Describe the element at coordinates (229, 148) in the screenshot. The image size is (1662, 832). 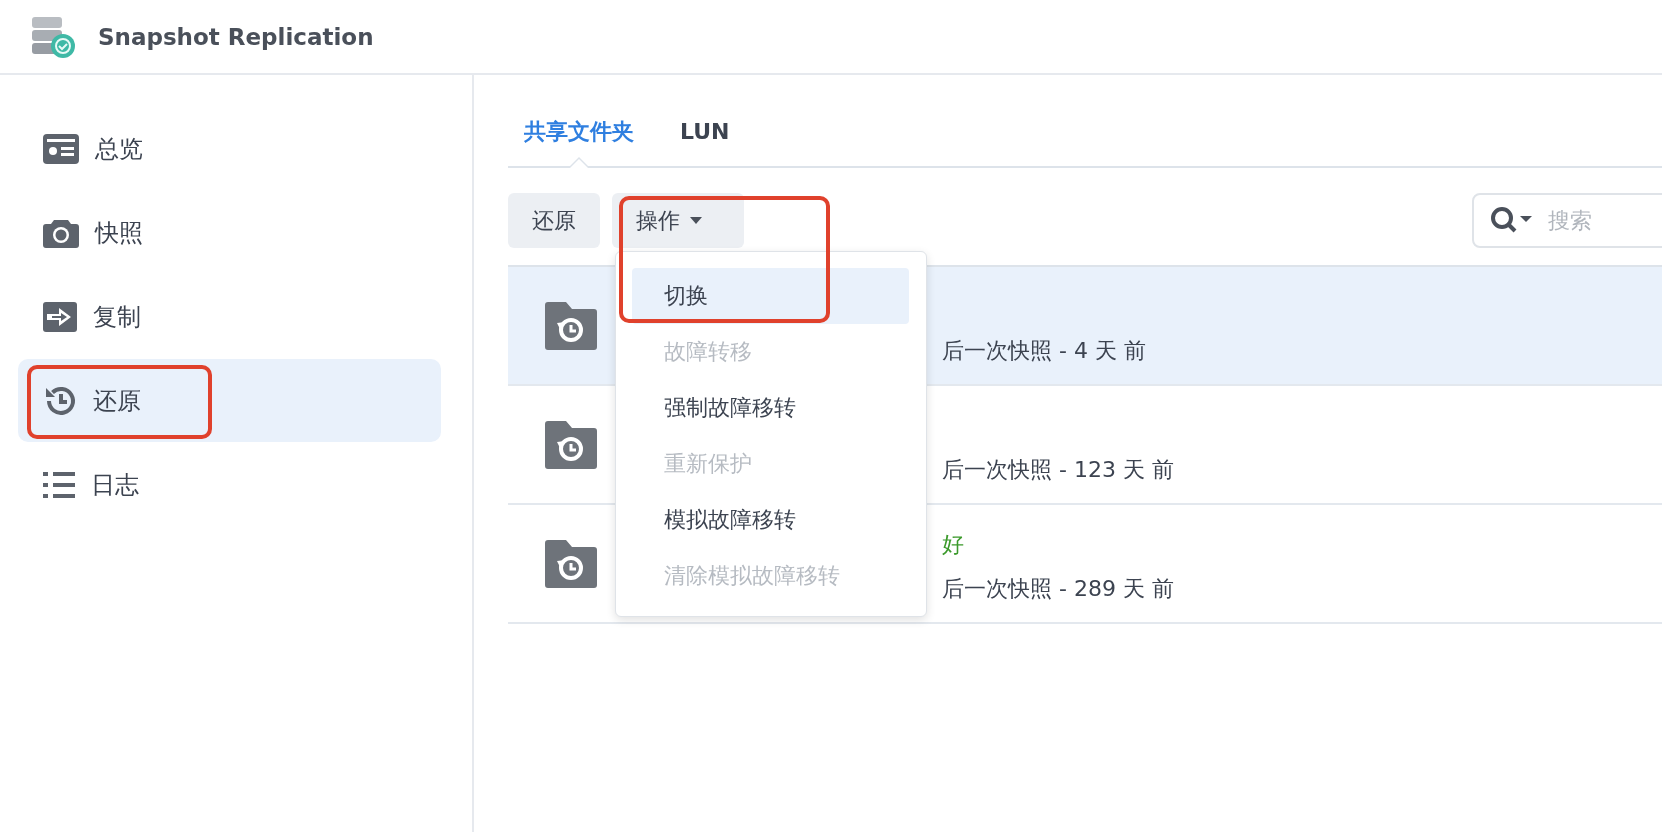
I see `sidebar-item: 总览` at that location.